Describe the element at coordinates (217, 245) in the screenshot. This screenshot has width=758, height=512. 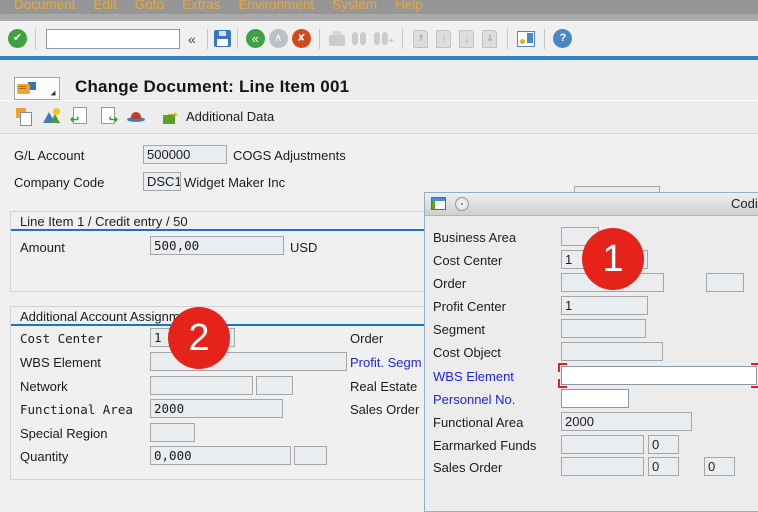
I see `amount-field: 500,00` at that location.